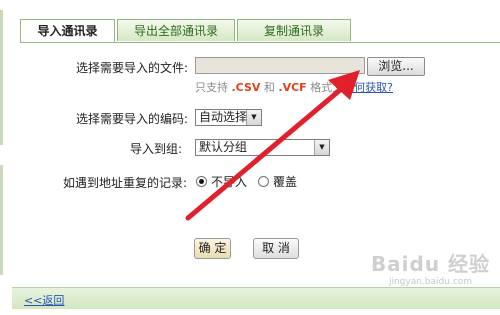 The width and height of the screenshot is (500, 315). I want to click on tab-copy-contacts: 复制通讯录, so click(294, 30).